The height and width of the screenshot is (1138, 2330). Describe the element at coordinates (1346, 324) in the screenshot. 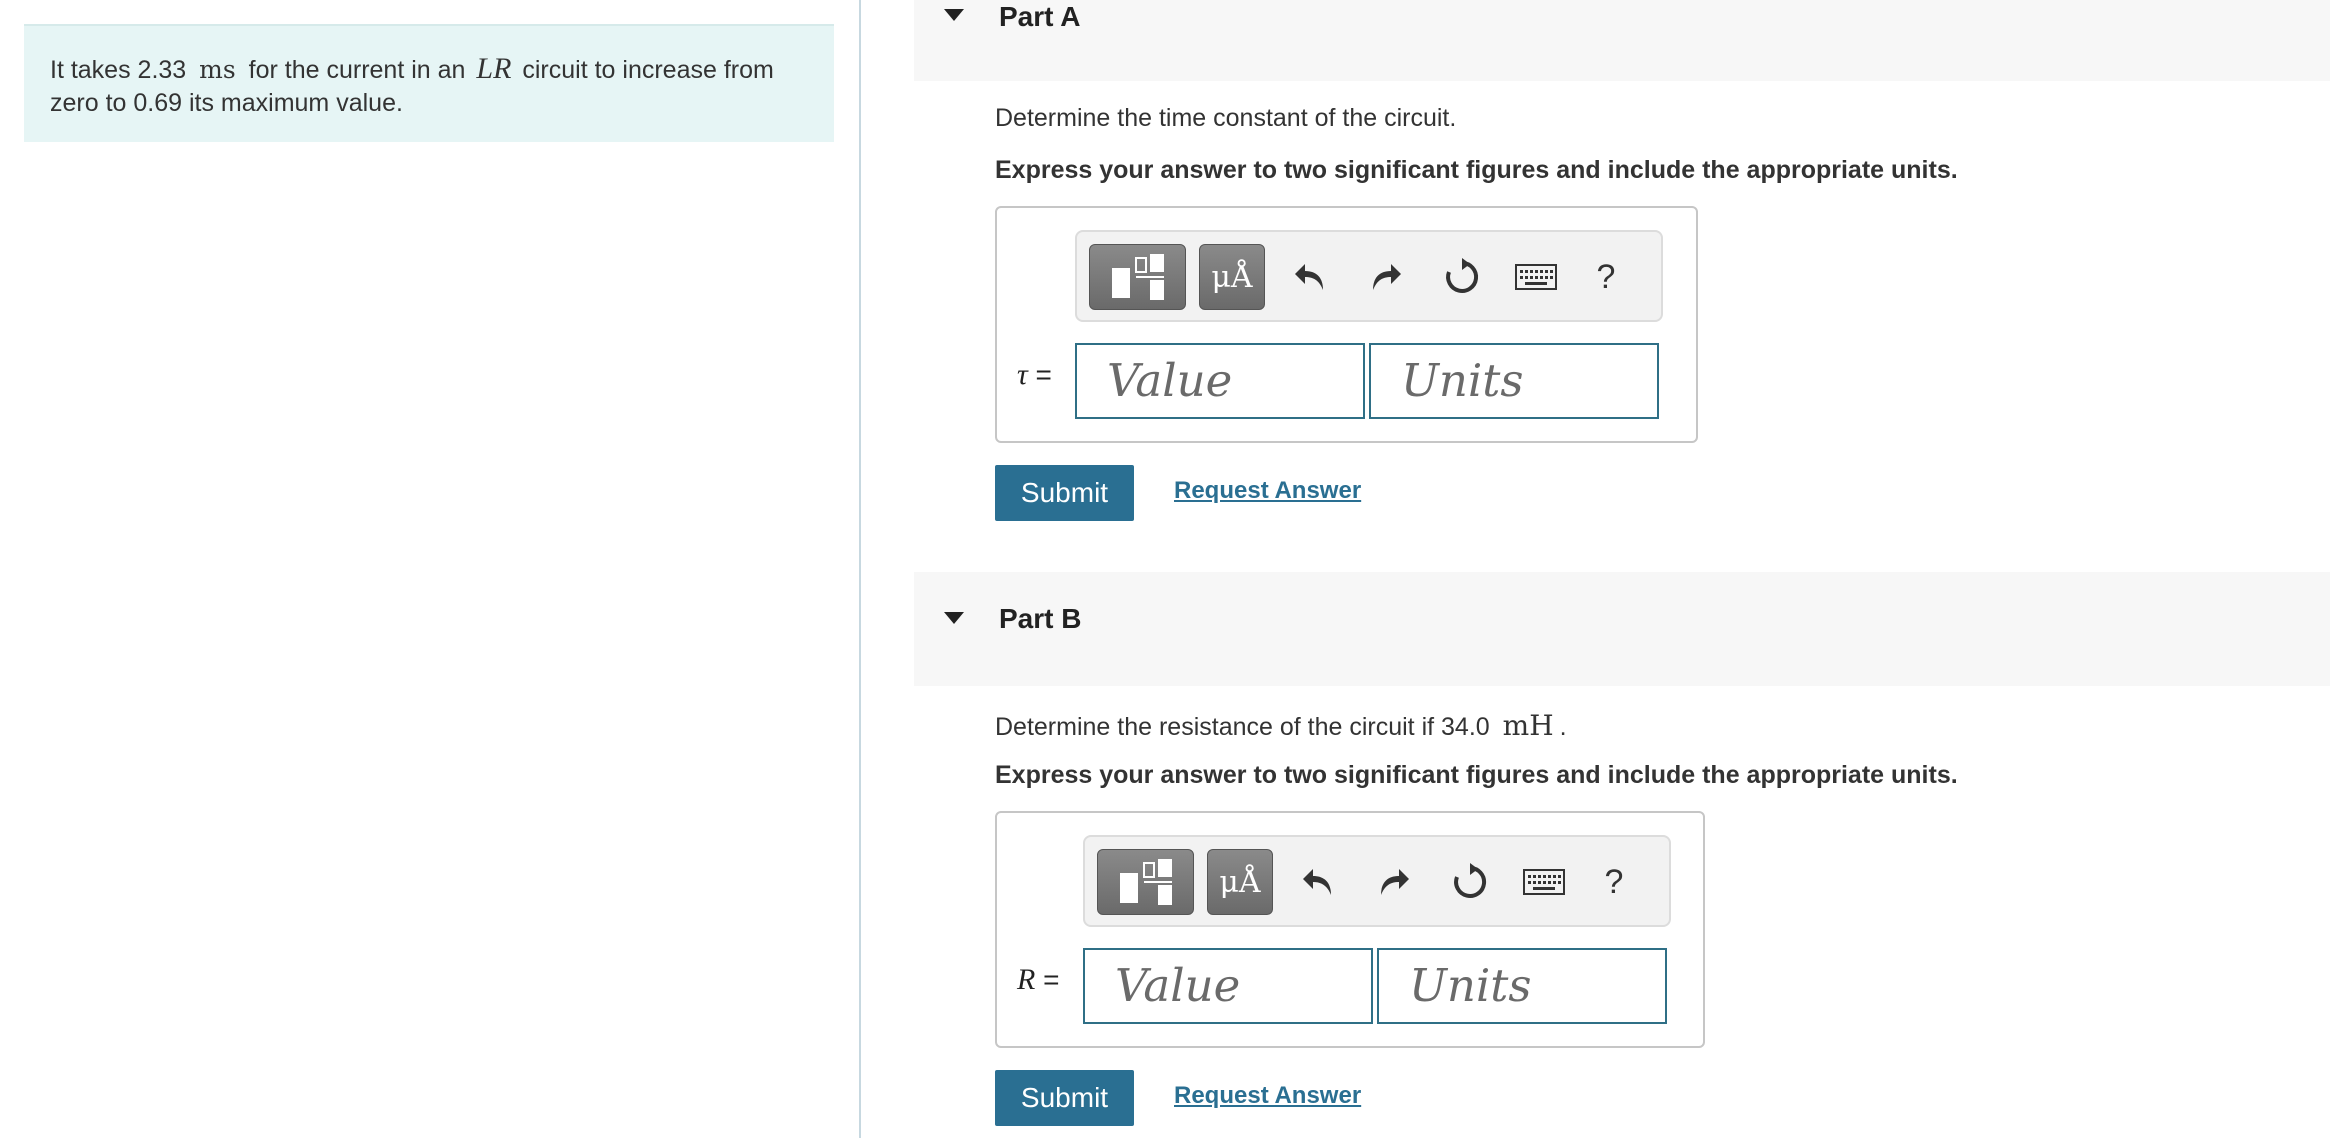

I see `part-a-answer-box: μÅ ? τ = Value Units` at that location.